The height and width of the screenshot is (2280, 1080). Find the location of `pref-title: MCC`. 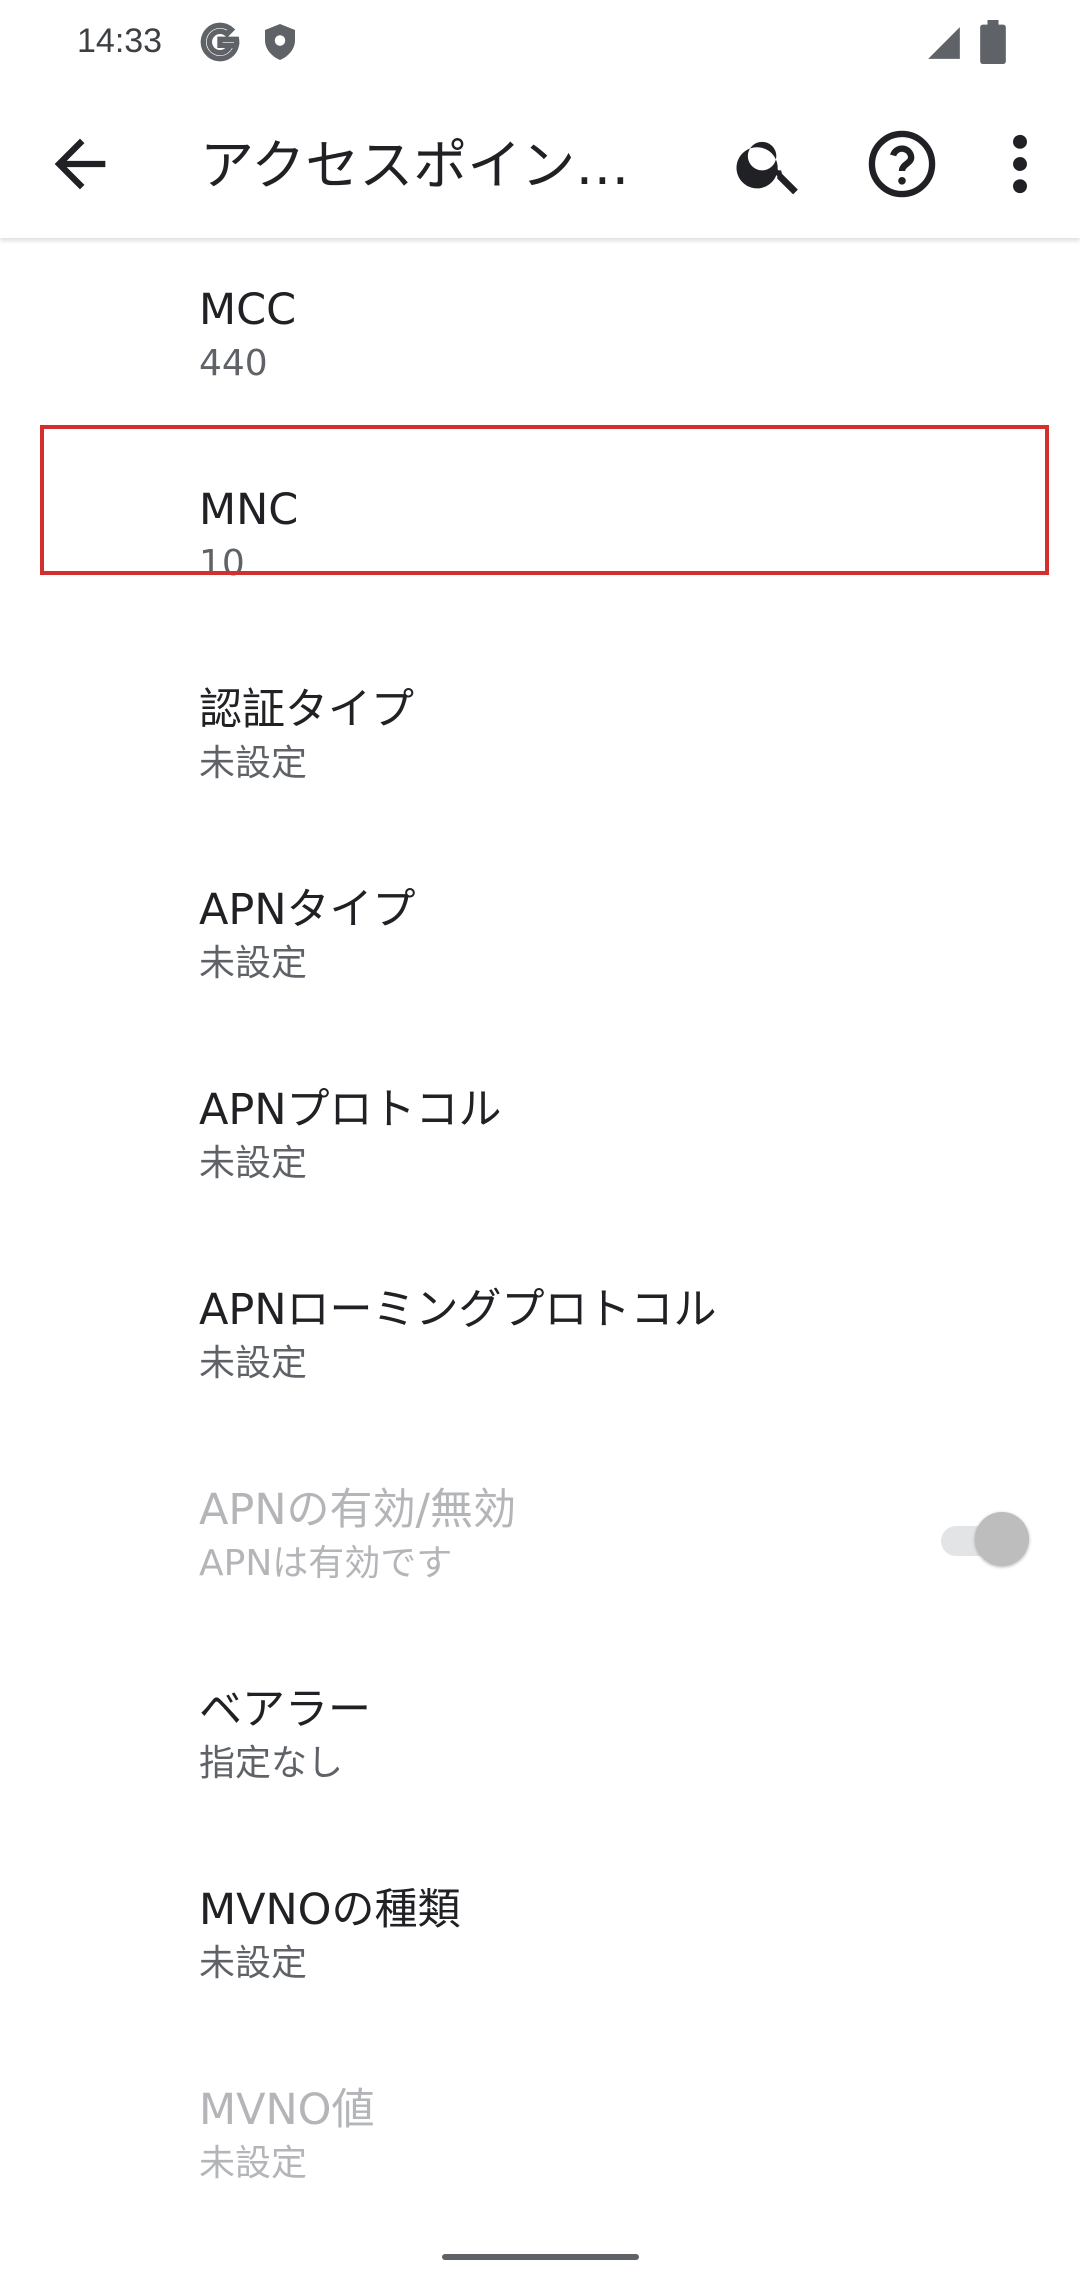

pref-title: MCC is located at coordinates (248, 310).